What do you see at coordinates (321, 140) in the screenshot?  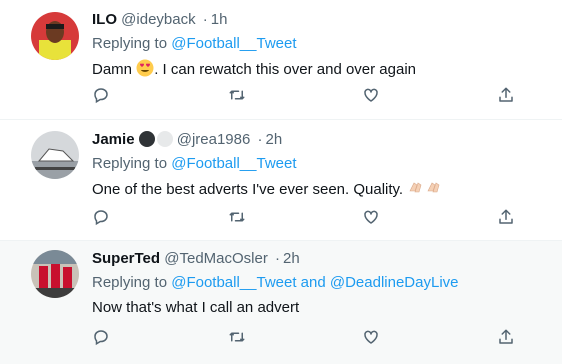 I see `reply-header: Jamie @jrea1986 · 2h` at bounding box center [321, 140].